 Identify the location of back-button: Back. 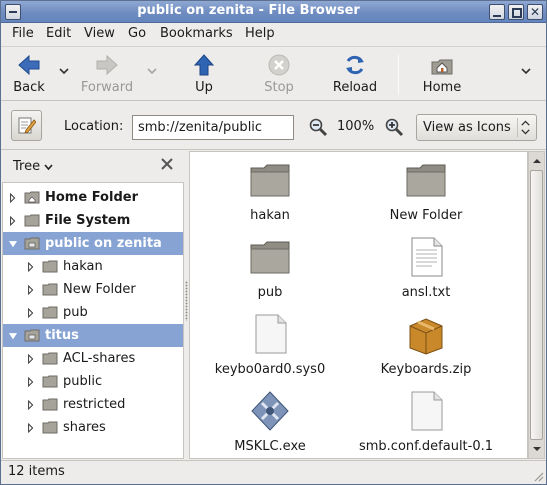
(29, 74).